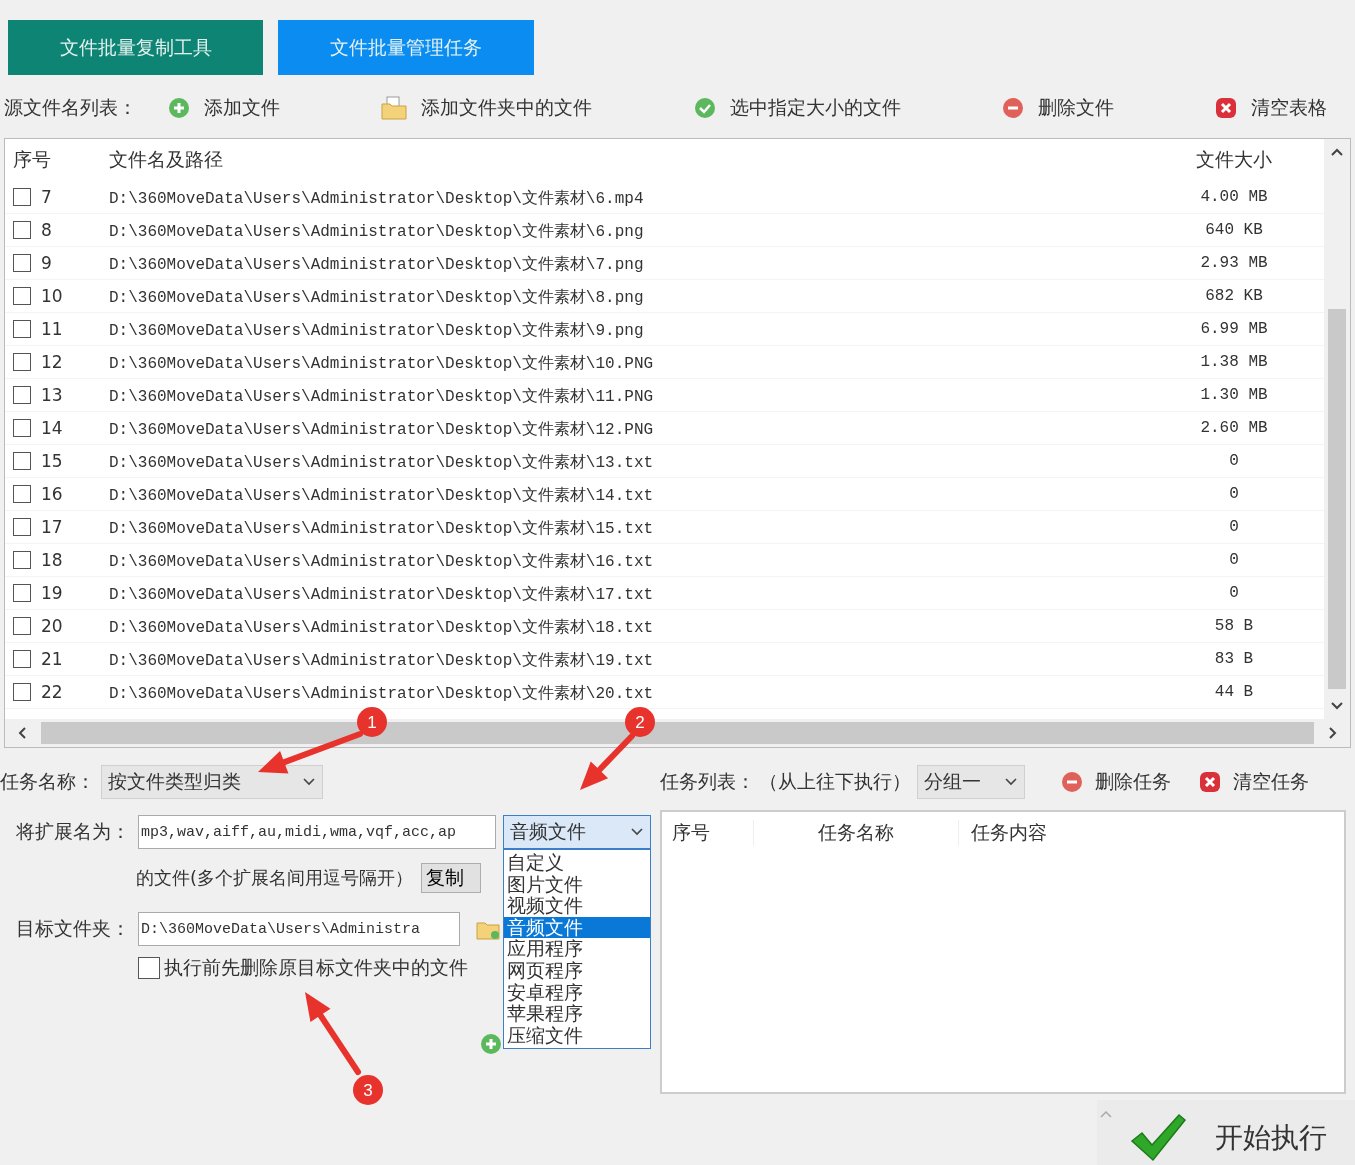 This screenshot has width=1355, height=1165. What do you see at coordinates (376, 232) in the screenshot?
I see `file-path: D:\360MoveData\Users\Administrator\Desktop\文件素材\6.png` at bounding box center [376, 232].